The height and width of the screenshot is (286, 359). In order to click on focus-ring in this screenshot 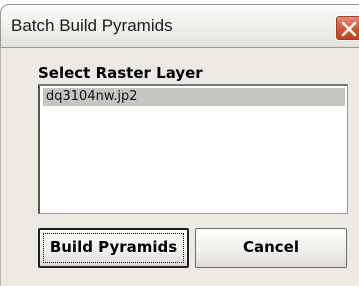, I will do `click(113, 248)`.